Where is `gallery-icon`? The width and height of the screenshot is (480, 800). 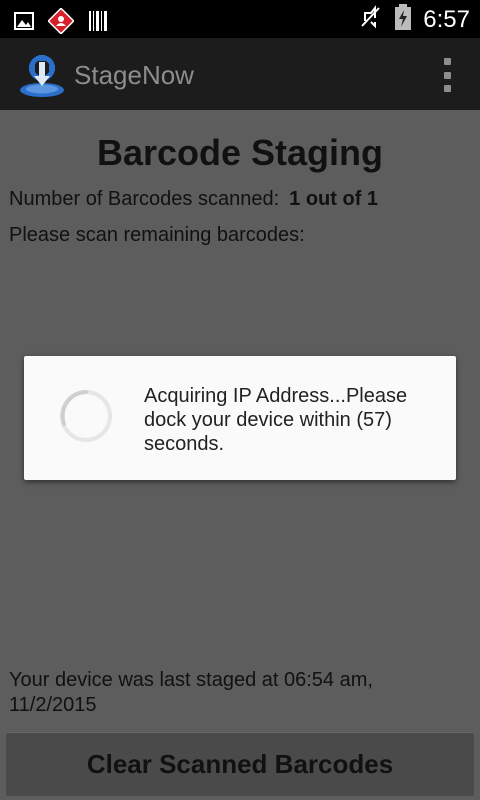
gallery-icon is located at coordinates (24, 23).